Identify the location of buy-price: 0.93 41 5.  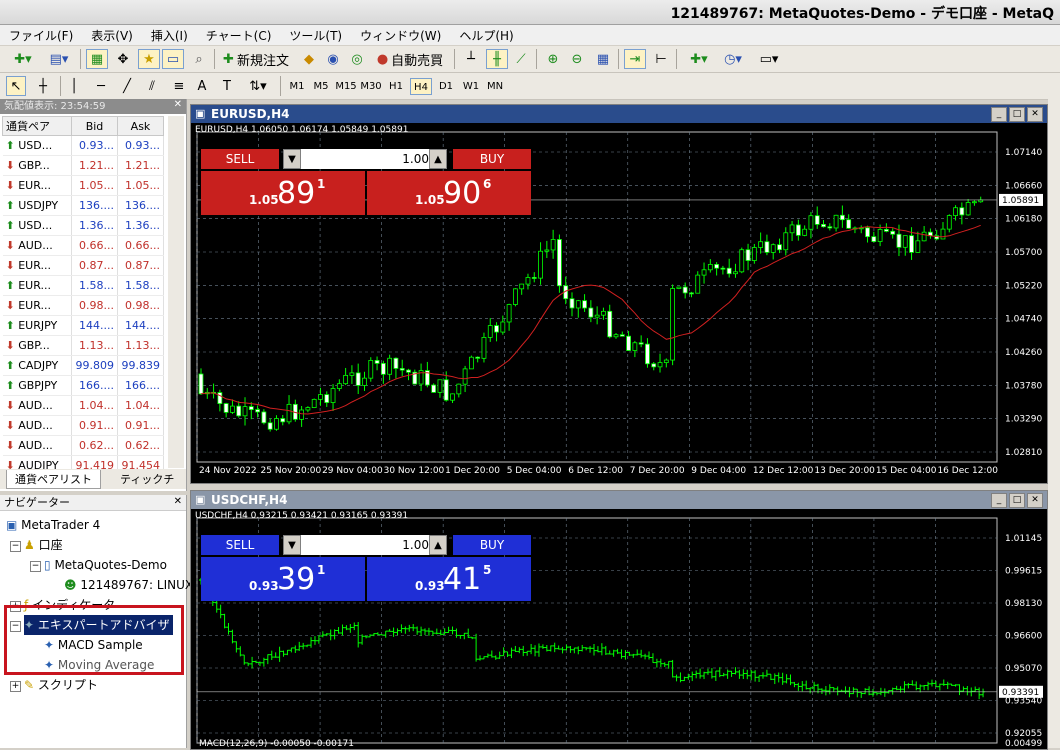
(449, 579).